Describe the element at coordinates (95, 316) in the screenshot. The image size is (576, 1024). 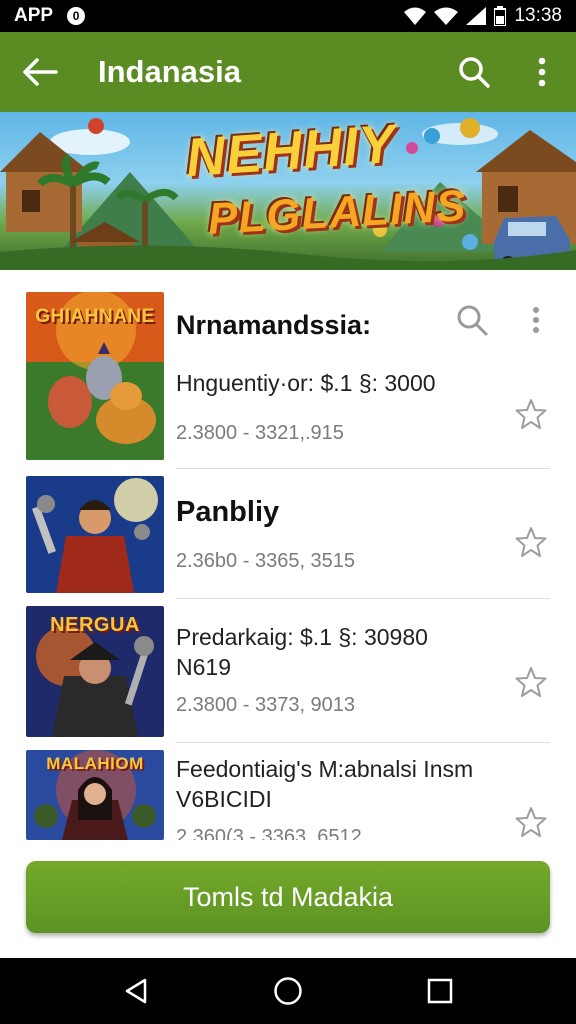
I see `thumbnail-title: GHIAHNANE` at that location.